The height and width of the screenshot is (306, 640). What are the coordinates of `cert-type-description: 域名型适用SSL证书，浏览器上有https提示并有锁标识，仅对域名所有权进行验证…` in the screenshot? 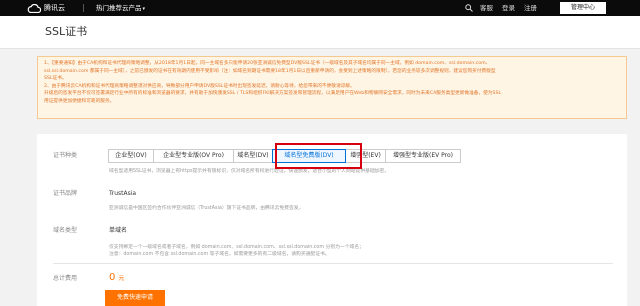 It's located at (249, 171).